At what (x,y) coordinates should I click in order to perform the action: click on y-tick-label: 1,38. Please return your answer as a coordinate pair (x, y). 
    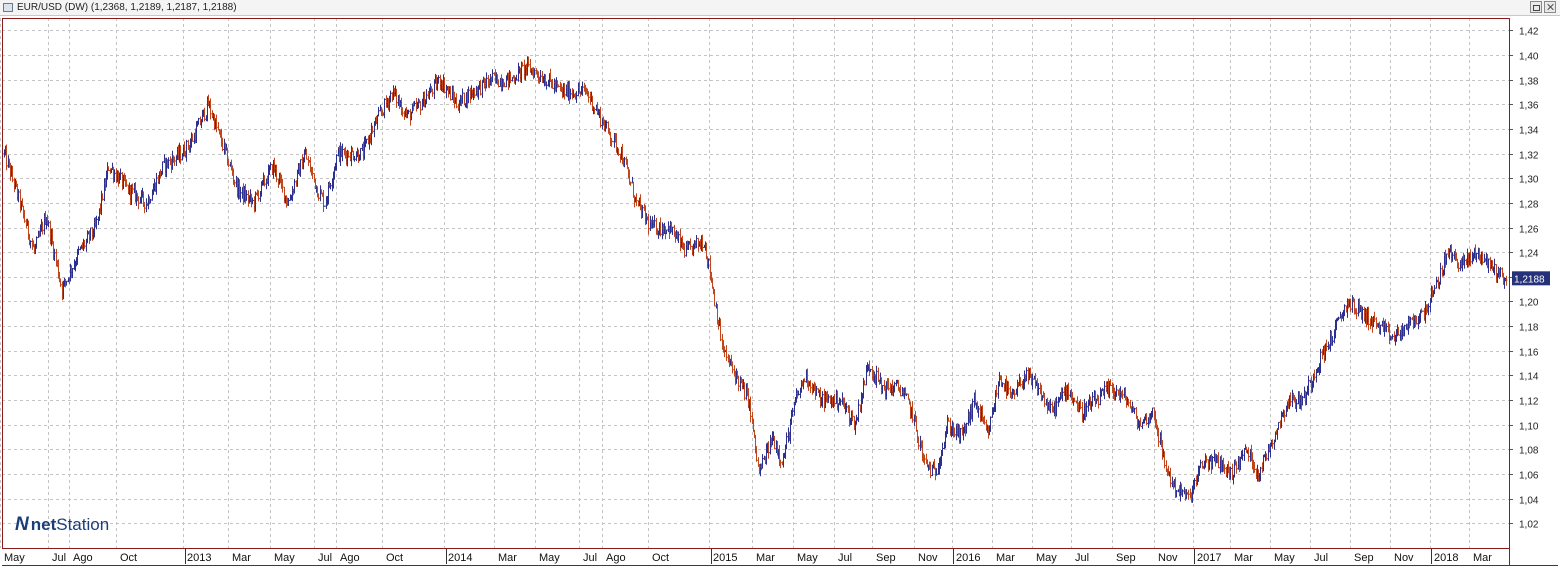
    Looking at the image, I should click on (1529, 82).